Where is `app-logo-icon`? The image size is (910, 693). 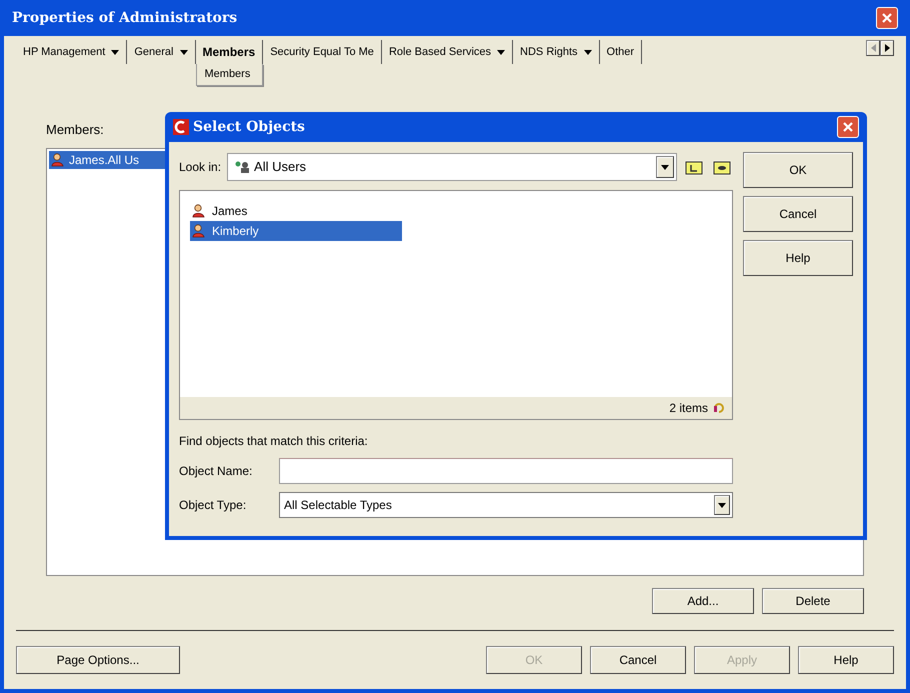 app-logo-icon is located at coordinates (181, 127).